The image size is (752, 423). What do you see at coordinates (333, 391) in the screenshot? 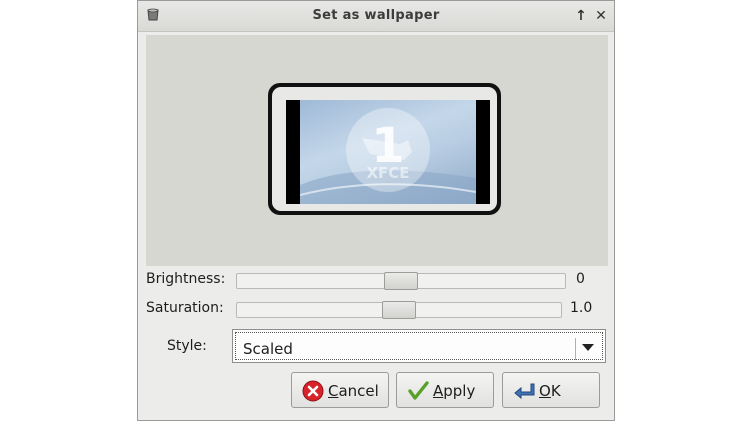
I see `cancel-mnemonic: C` at bounding box center [333, 391].